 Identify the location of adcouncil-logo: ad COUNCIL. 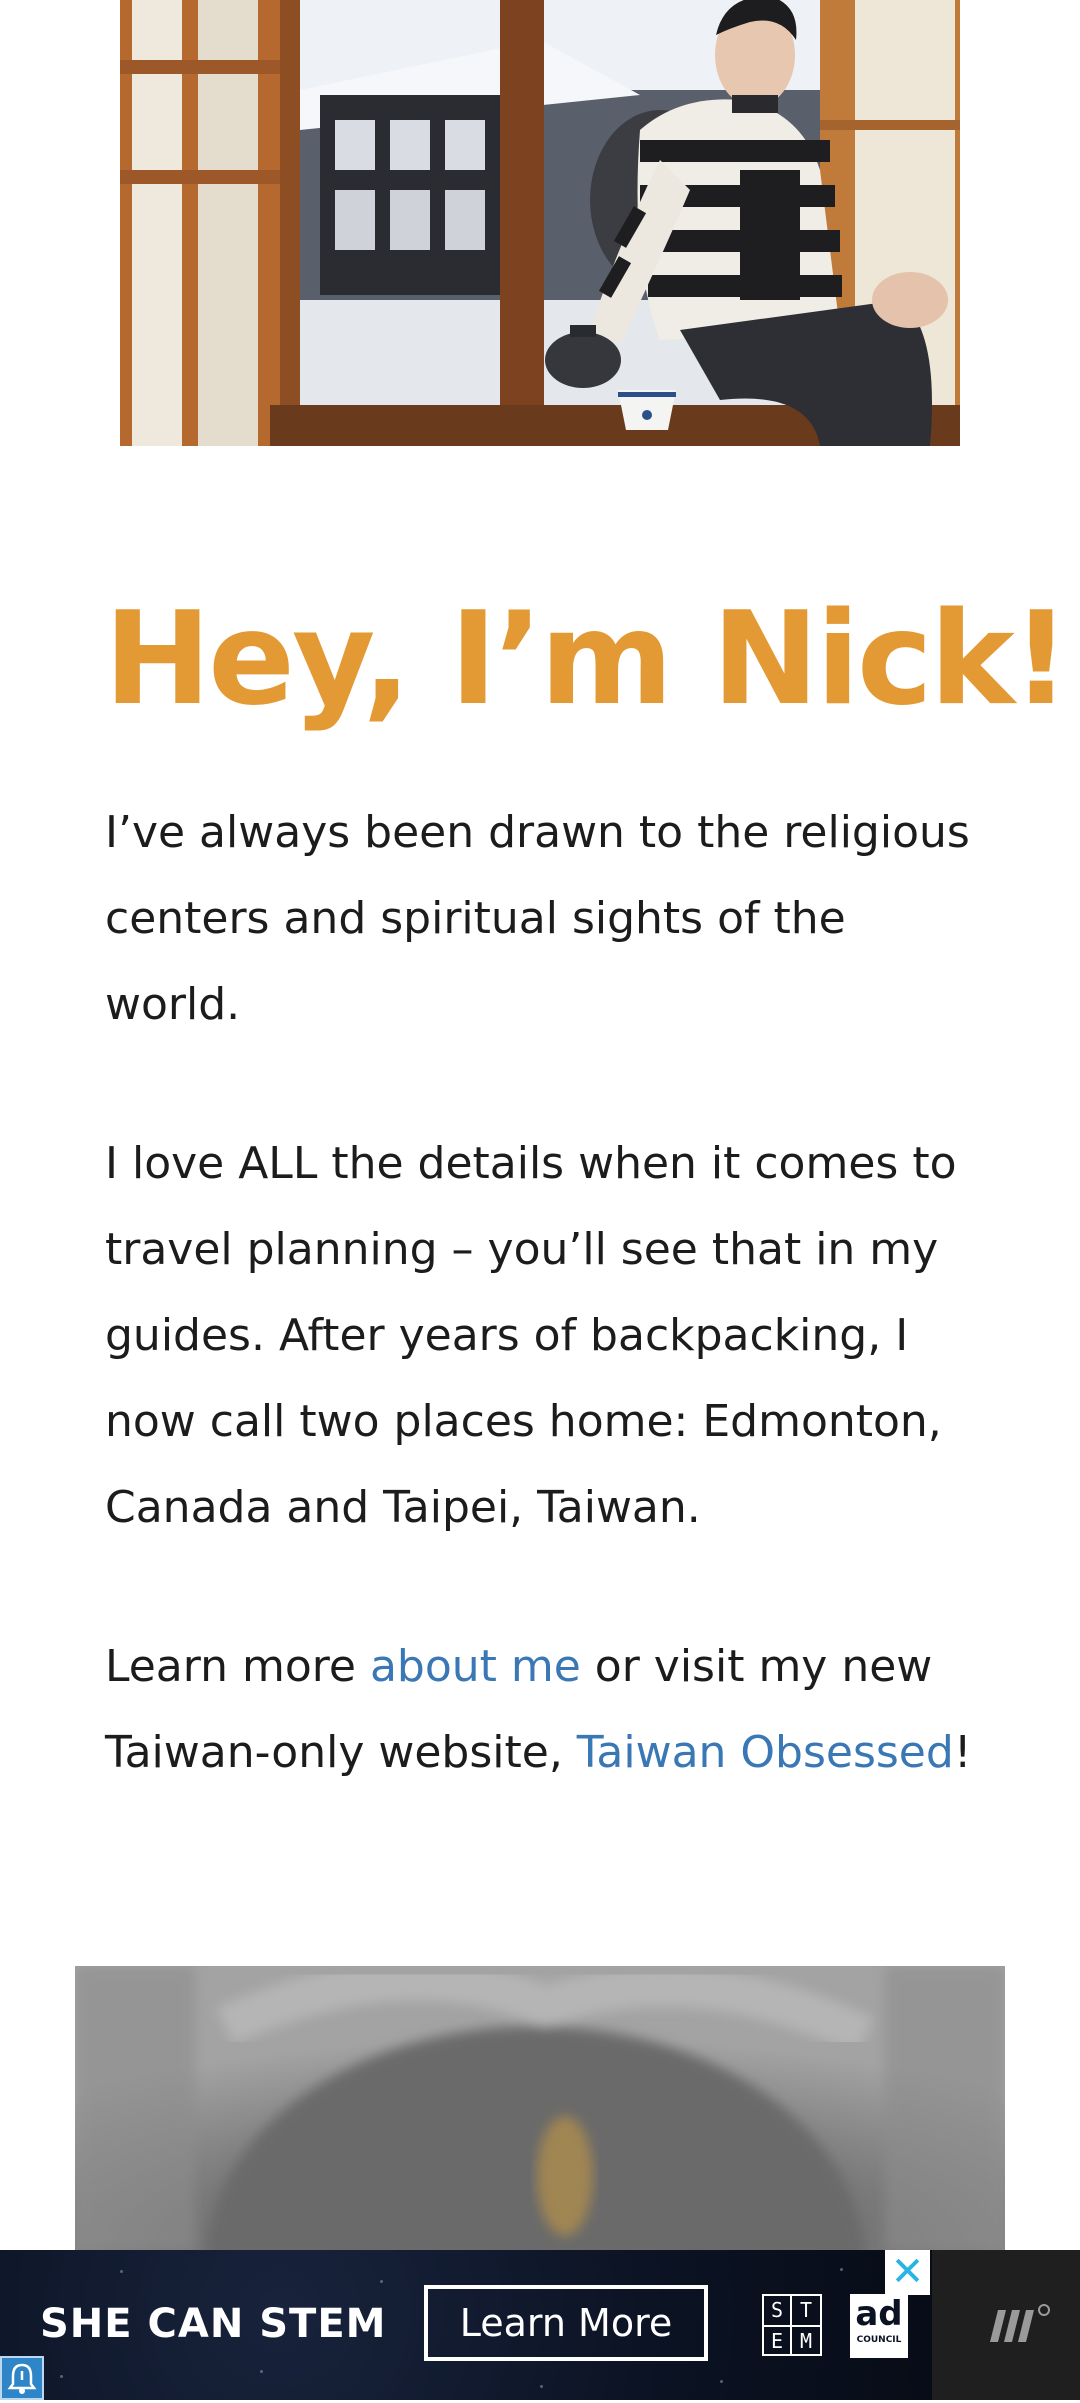
(879, 2326).